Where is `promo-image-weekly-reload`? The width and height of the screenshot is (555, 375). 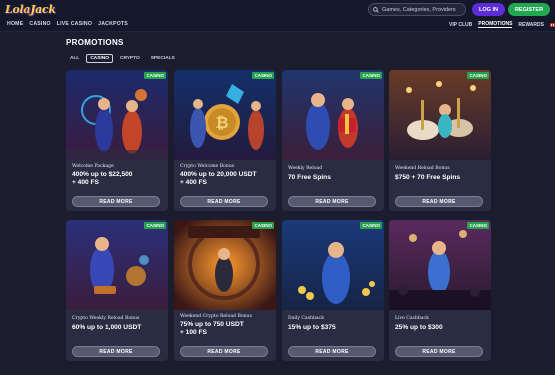 promo-image-weekly-reload is located at coordinates (333, 115).